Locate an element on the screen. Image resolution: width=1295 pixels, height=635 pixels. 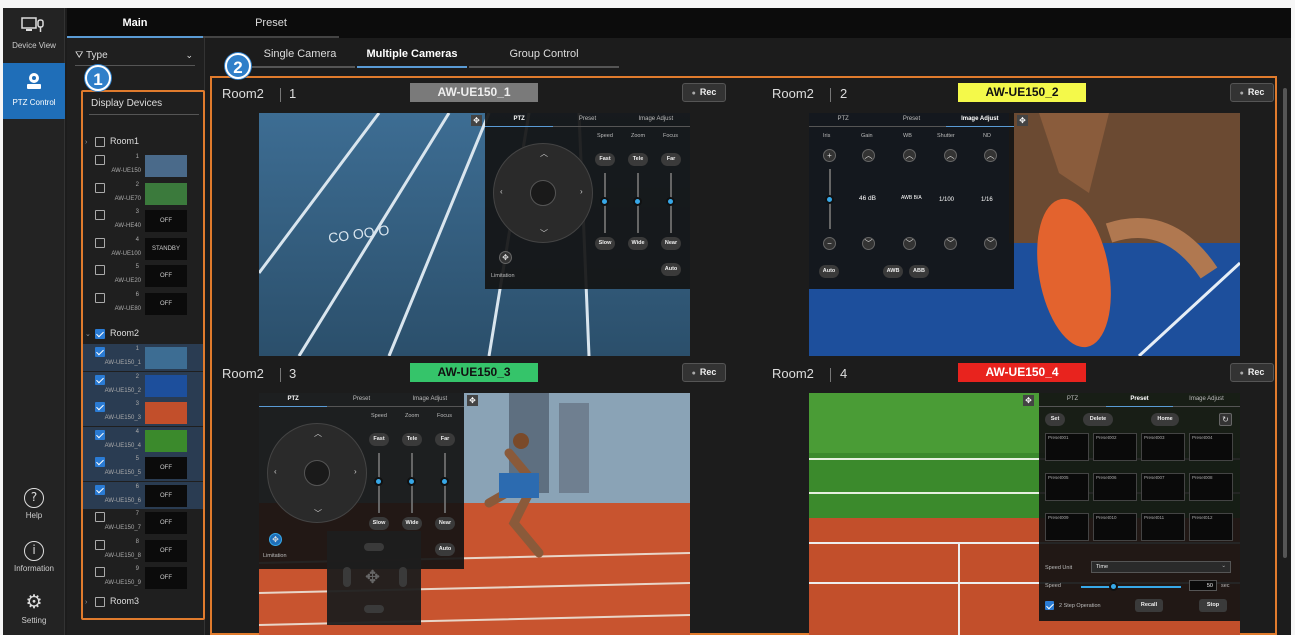
iris-minus-icon: − is located at coordinates (829, 243).